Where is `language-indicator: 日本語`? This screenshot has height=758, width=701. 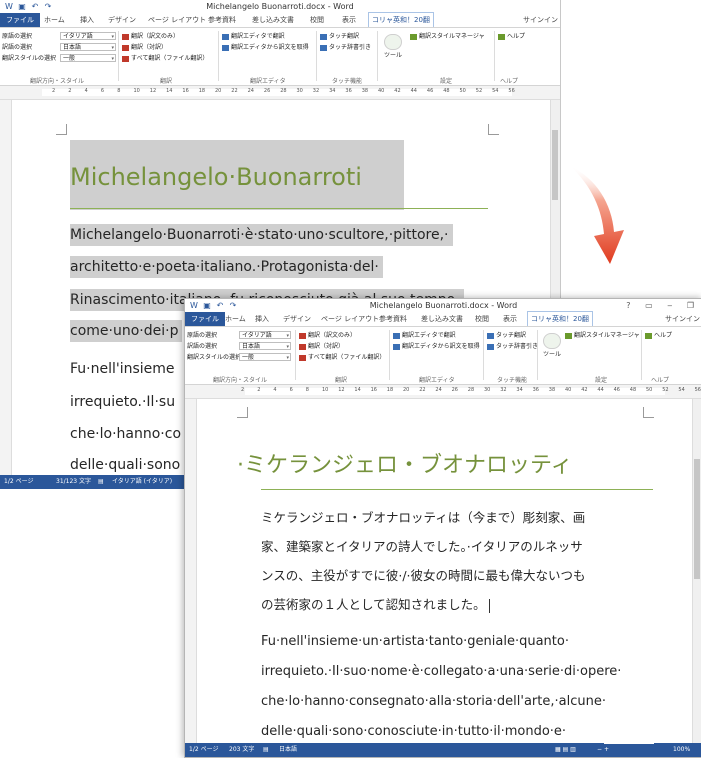
language-indicator: 日本語 is located at coordinates (288, 750).